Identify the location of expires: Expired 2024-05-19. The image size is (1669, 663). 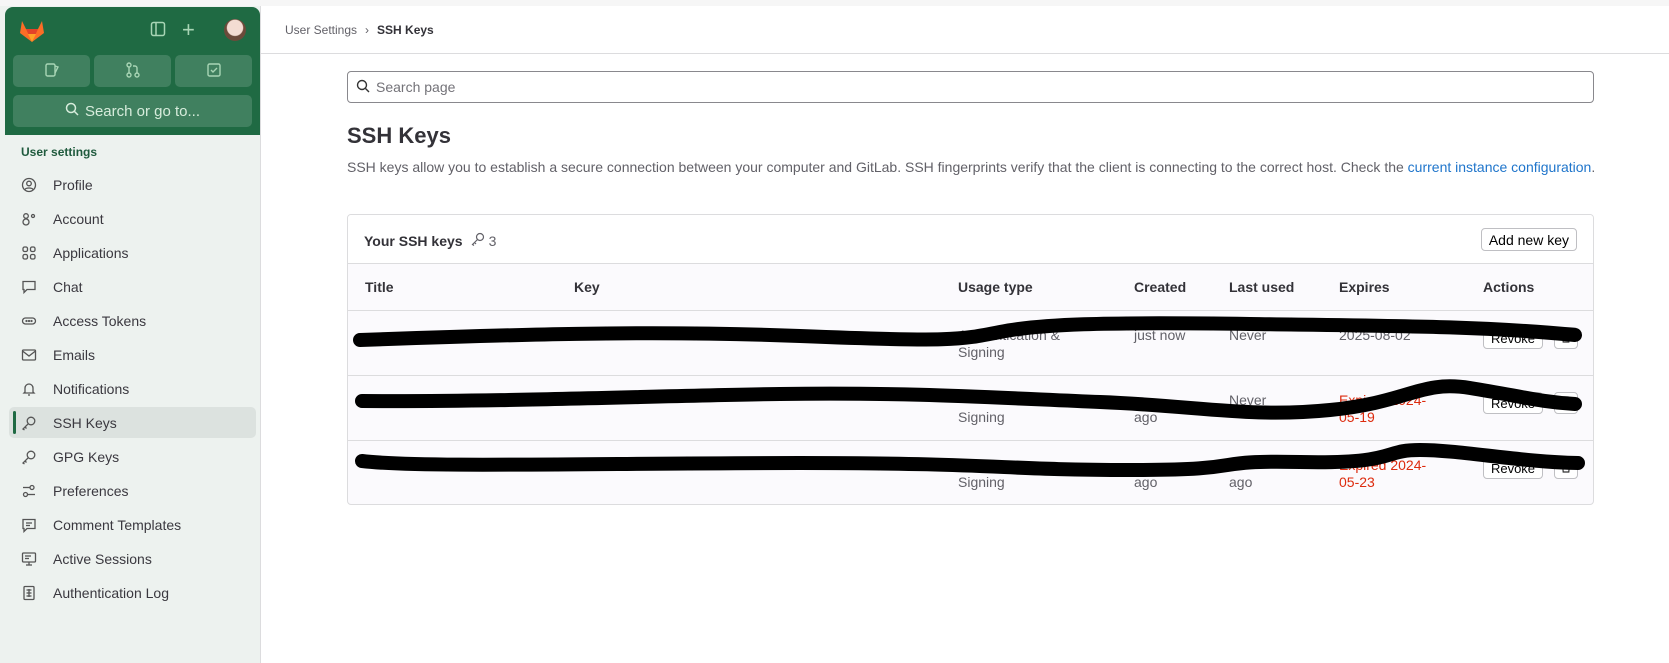
(1383, 408).